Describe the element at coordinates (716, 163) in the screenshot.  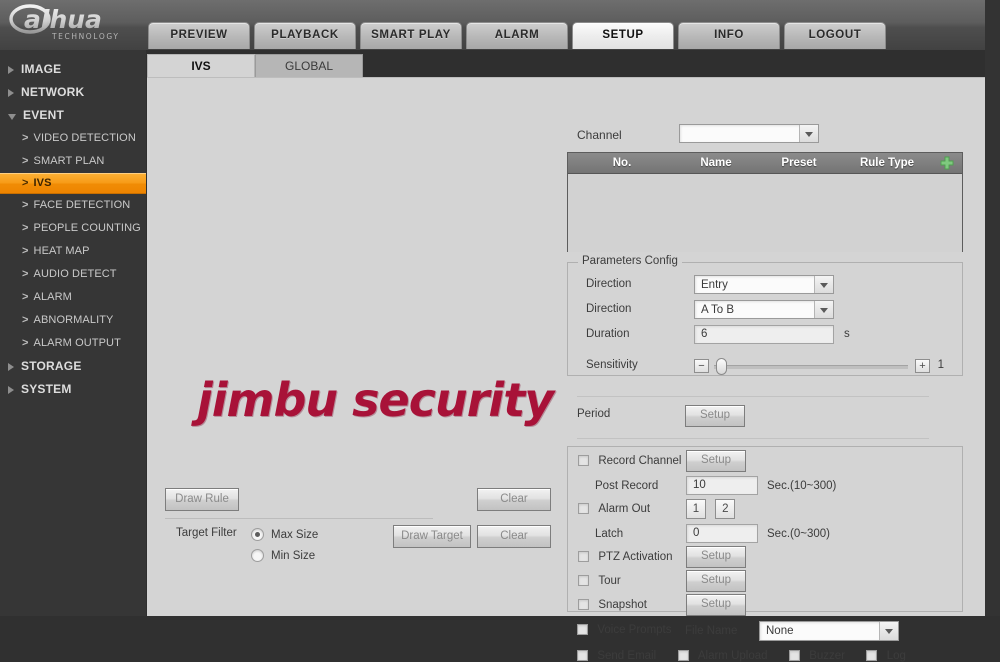
I see `column-header-name: Name` at that location.